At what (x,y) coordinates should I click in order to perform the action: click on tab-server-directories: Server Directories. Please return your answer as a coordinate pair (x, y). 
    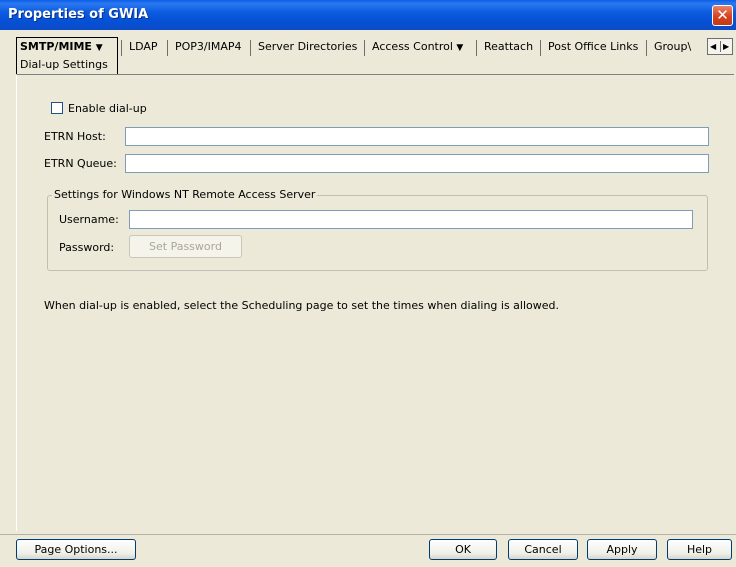
    Looking at the image, I should click on (307, 47).